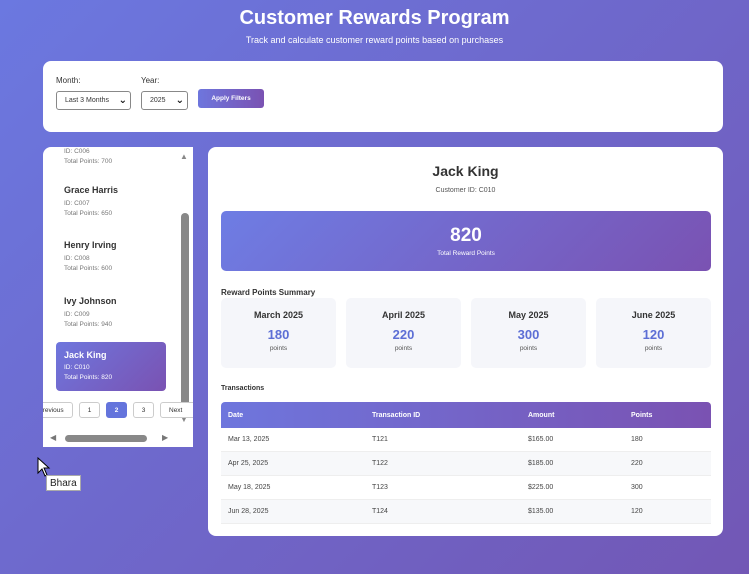 The width and height of the screenshot is (749, 574). I want to click on cell-amount: $135.00, so click(541, 511).